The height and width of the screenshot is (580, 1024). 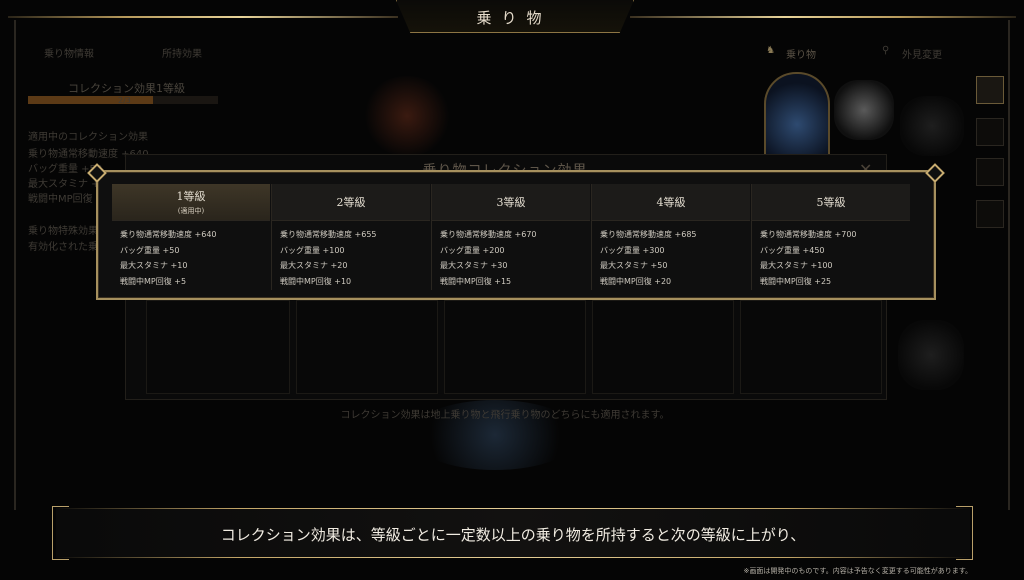 What do you see at coordinates (191, 211) in the screenshot?
I see `grade-status: (適用中)` at bounding box center [191, 211].